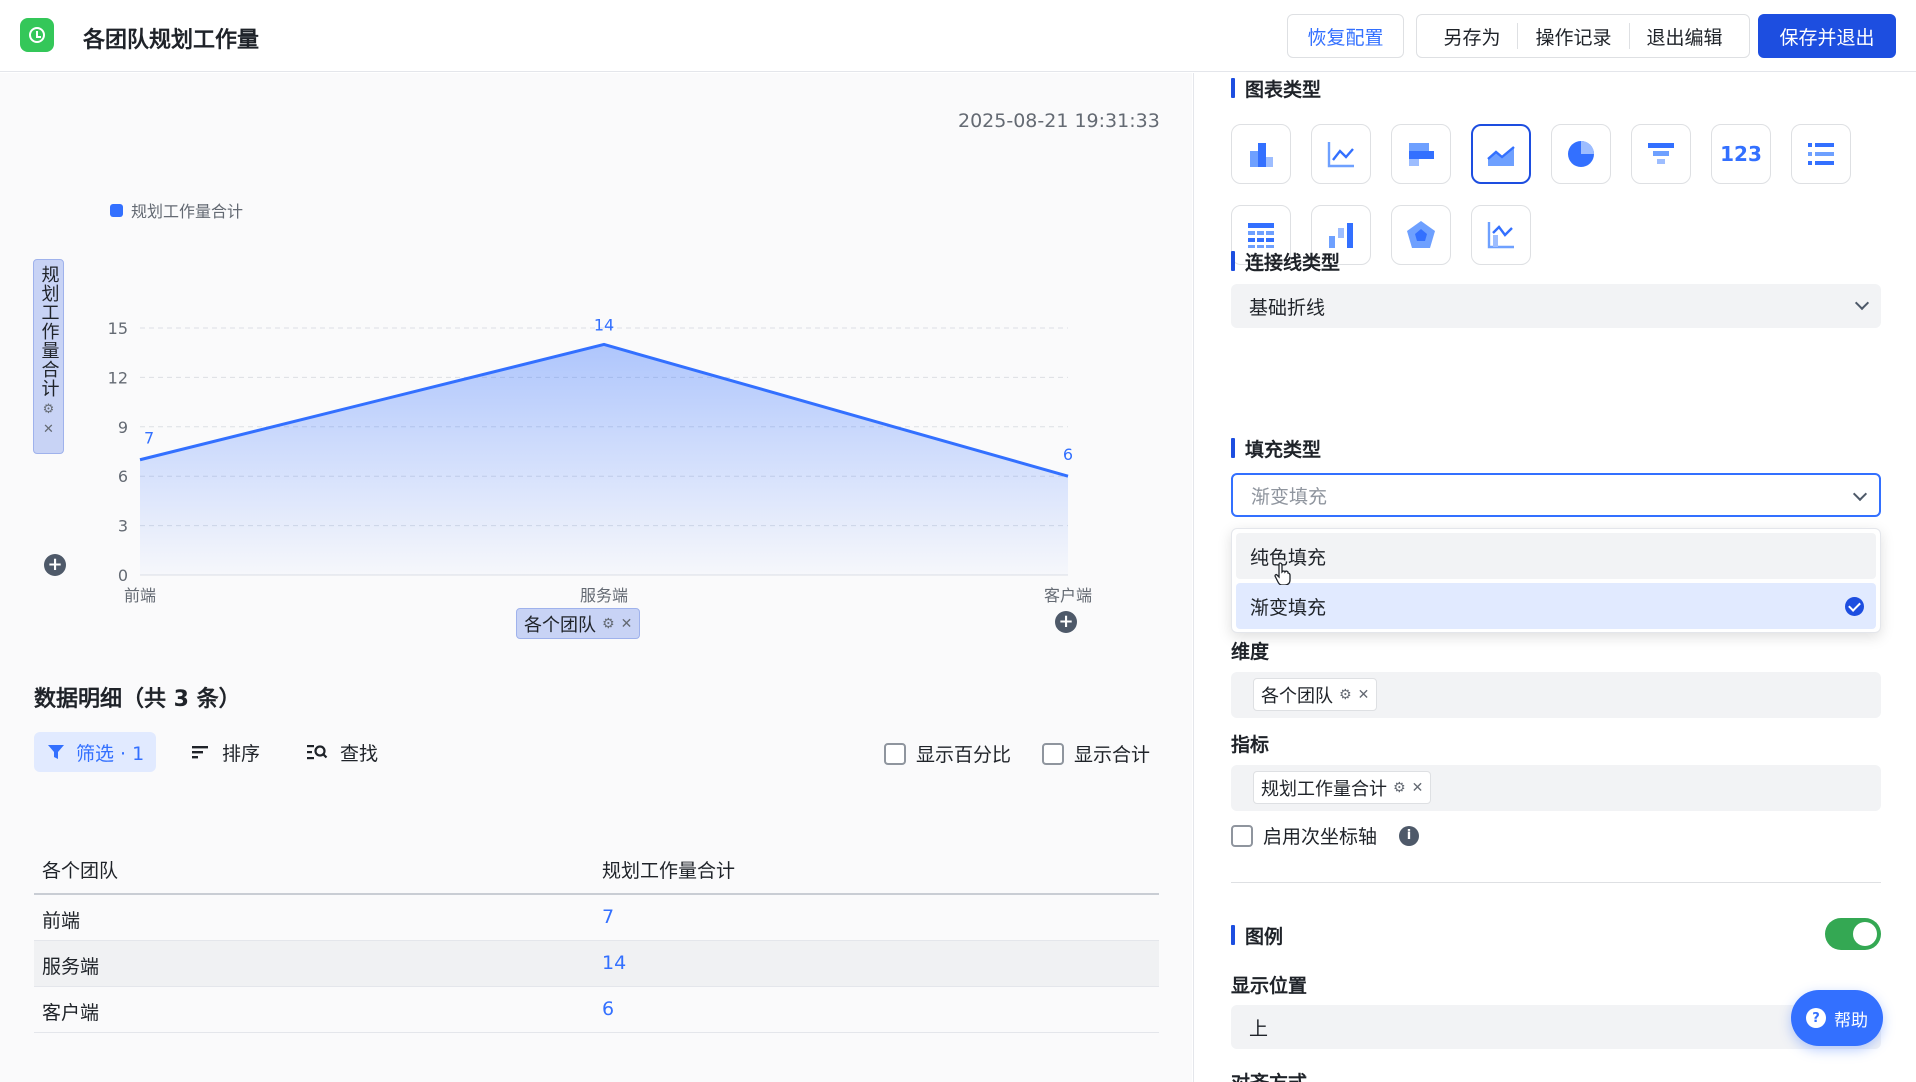 Image resolution: width=1916 pixels, height=1082 pixels. Describe the element at coordinates (1574, 36) in the screenshot. I see `history-button: 操作记录` at that location.